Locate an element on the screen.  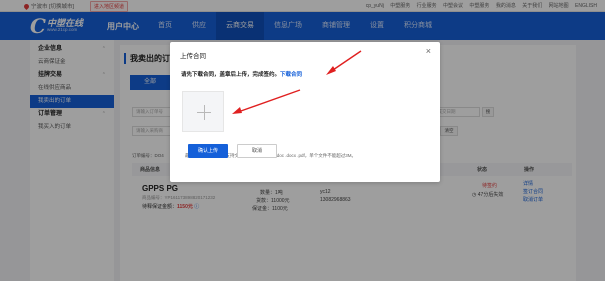
red-arrow-to-download is located at coordinates (344, 62).